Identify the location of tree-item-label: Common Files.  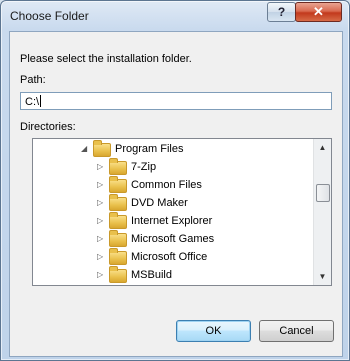
(166, 185).